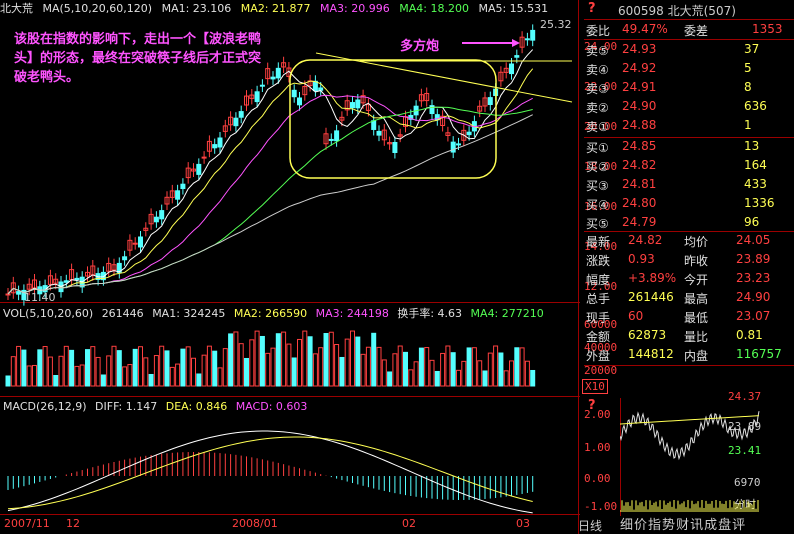 The image size is (794, 534). What do you see at coordinates (738, 525) in the screenshot?
I see `tab-item: 评` at bounding box center [738, 525].